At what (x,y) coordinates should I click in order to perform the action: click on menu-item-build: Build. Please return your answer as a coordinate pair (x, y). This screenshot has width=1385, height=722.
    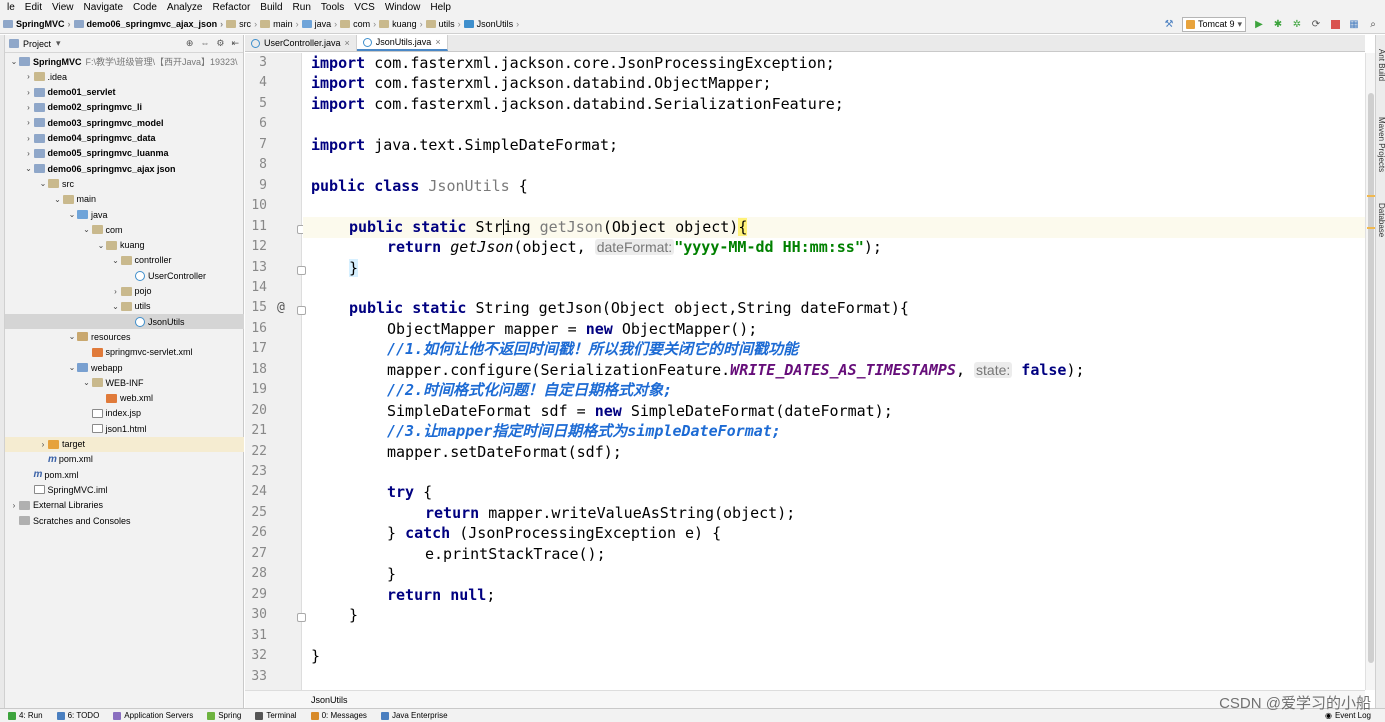
    Looking at the image, I should click on (271, 7).